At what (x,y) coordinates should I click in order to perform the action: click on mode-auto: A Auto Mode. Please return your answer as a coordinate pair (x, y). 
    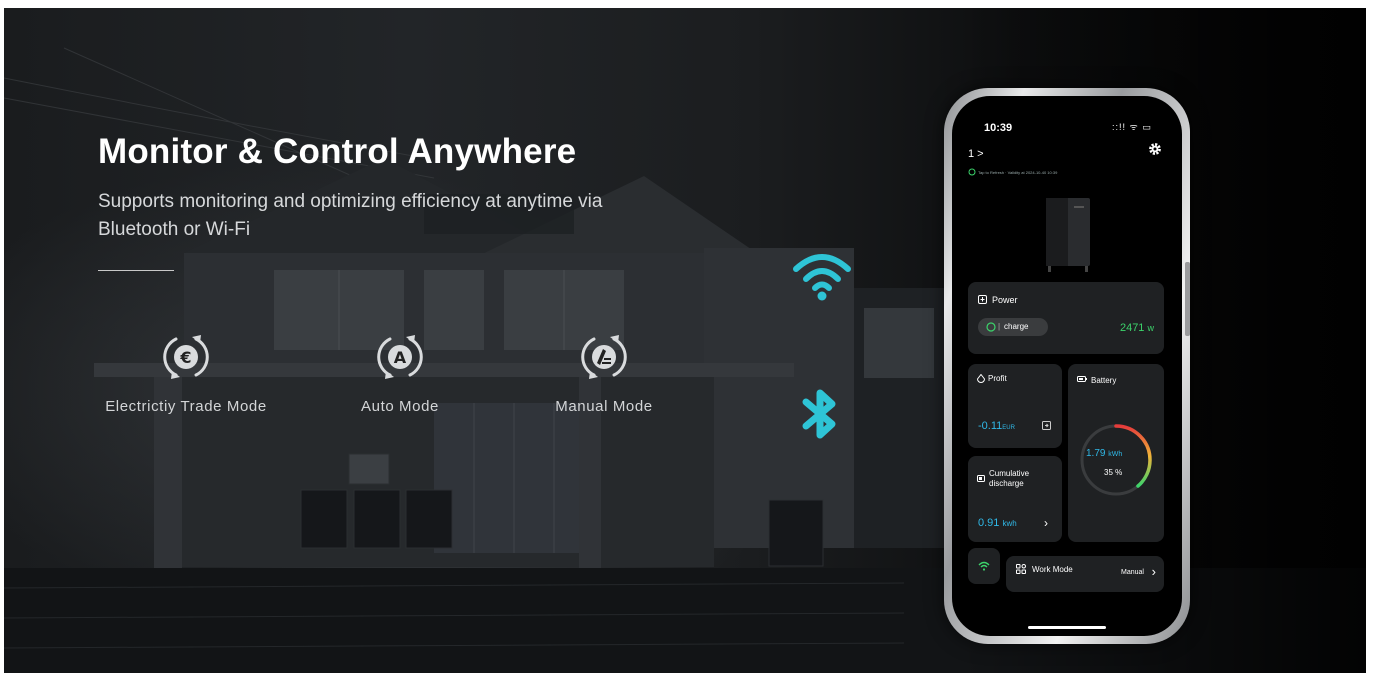
    Looking at the image, I should click on (400, 373).